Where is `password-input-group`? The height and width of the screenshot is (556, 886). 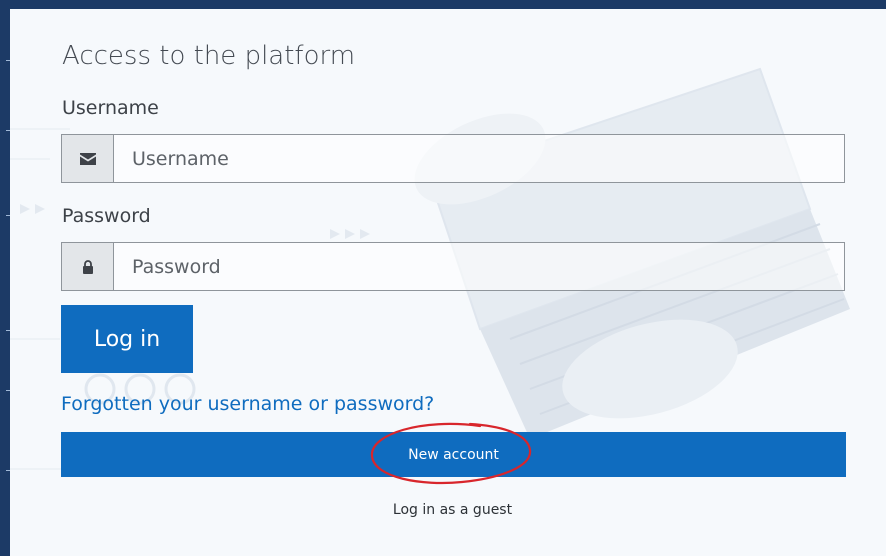
password-input-group is located at coordinates (453, 266).